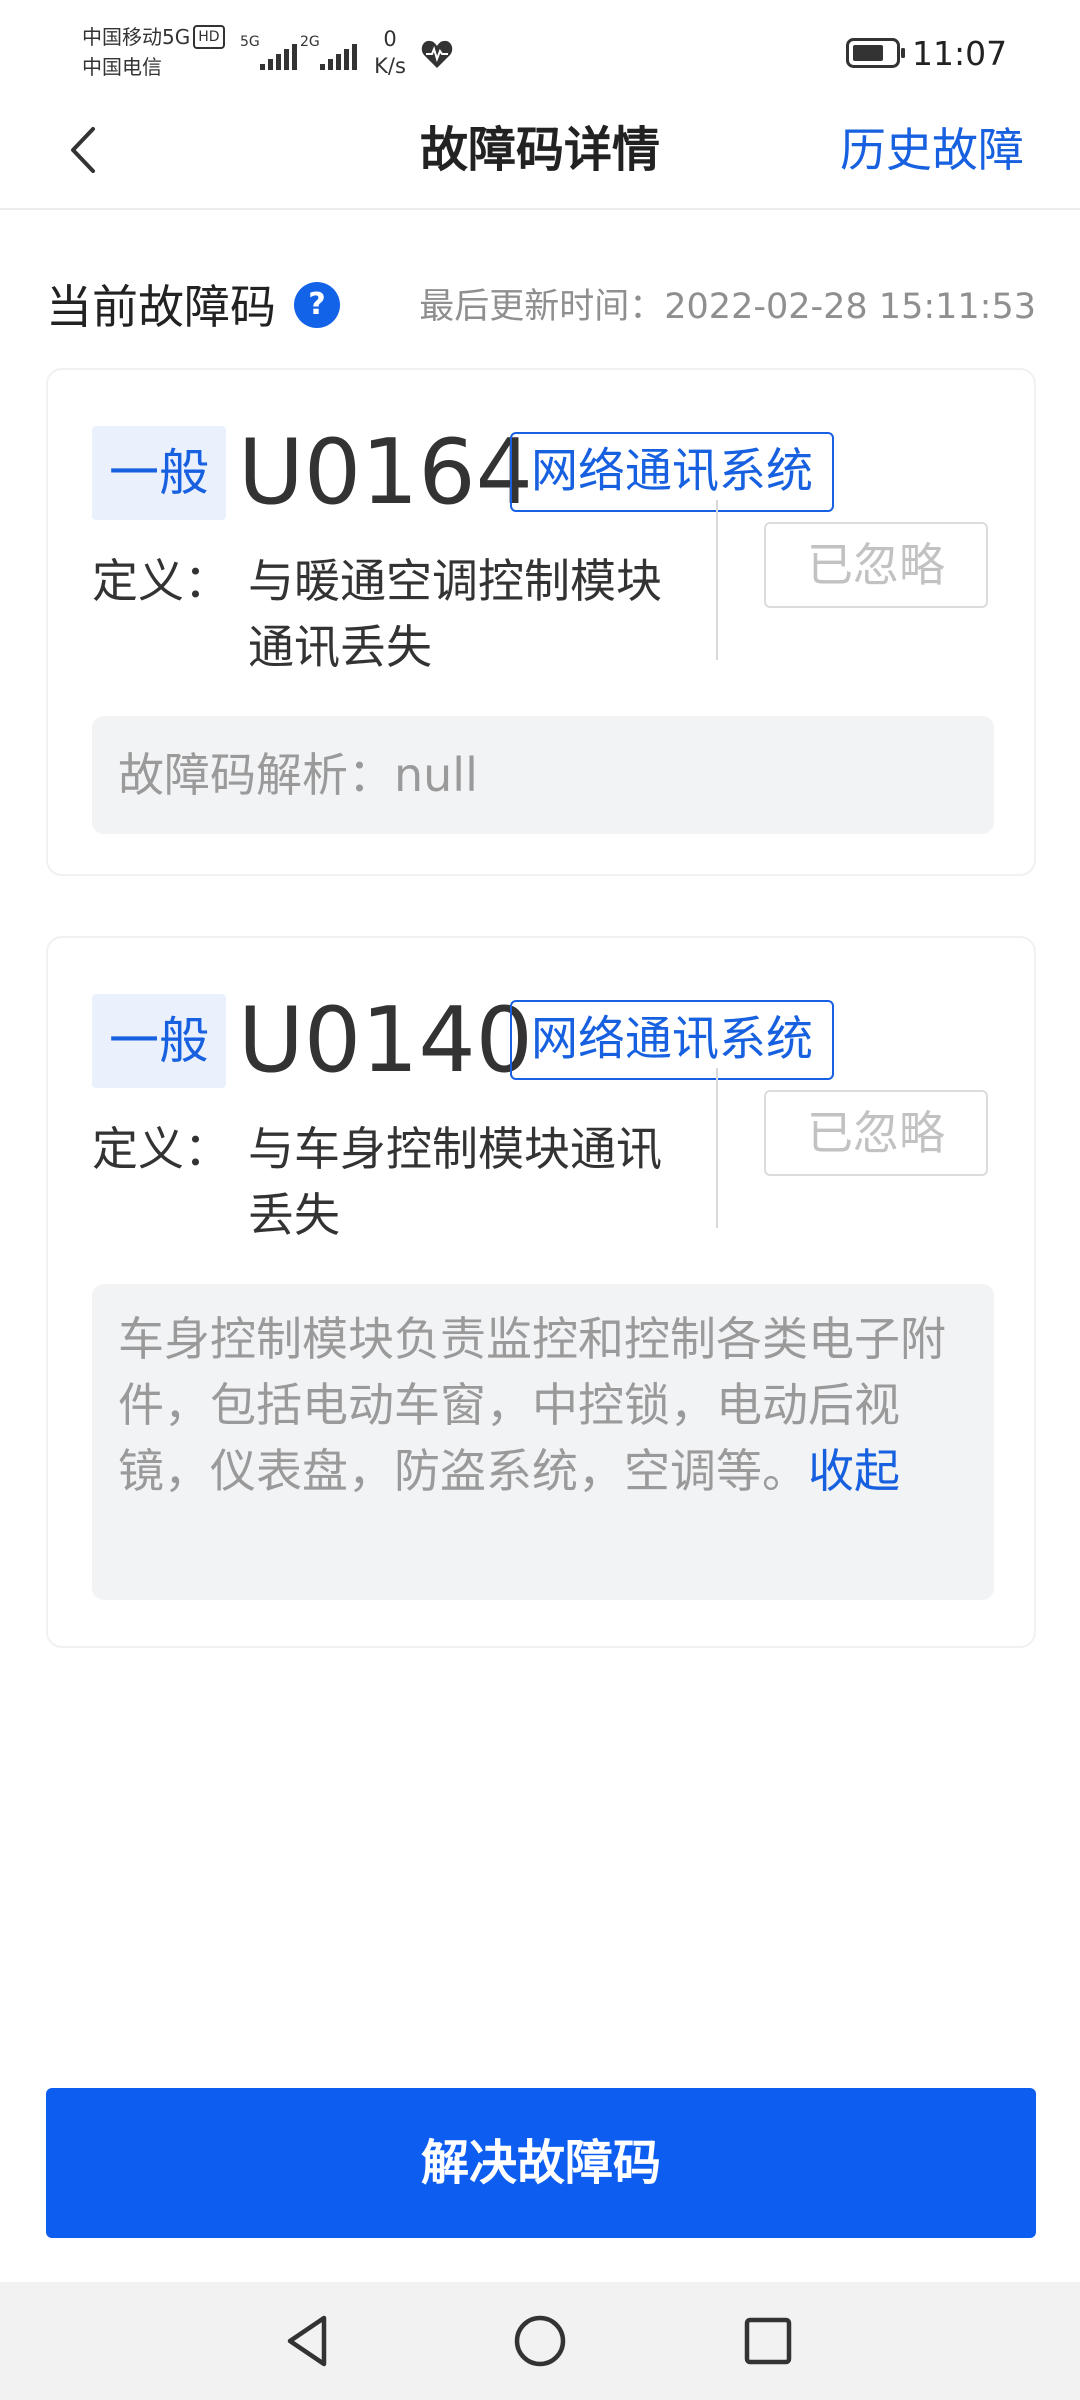  Describe the element at coordinates (541, 2163) in the screenshot. I see `resolve-fault-button: 解决故障码` at that location.